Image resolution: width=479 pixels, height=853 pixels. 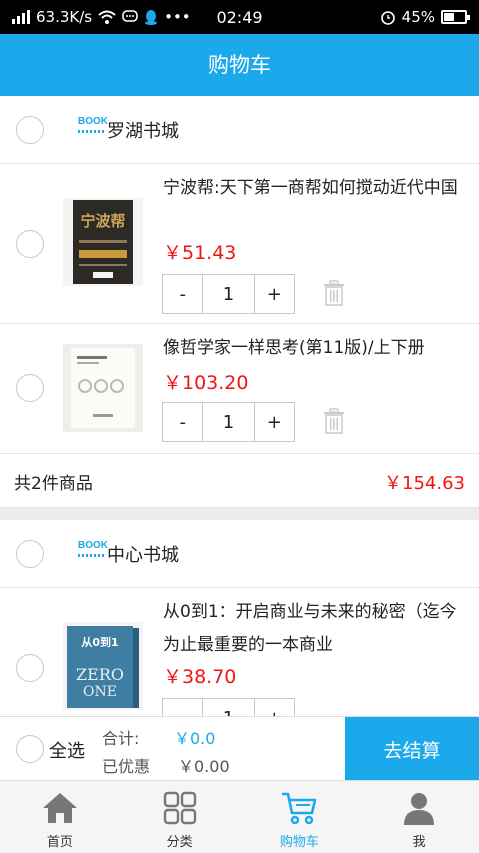 What do you see at coordinates (179, 842) in the screenshot?
I see `tab-label: 分类` at bounding box center [179, 842].